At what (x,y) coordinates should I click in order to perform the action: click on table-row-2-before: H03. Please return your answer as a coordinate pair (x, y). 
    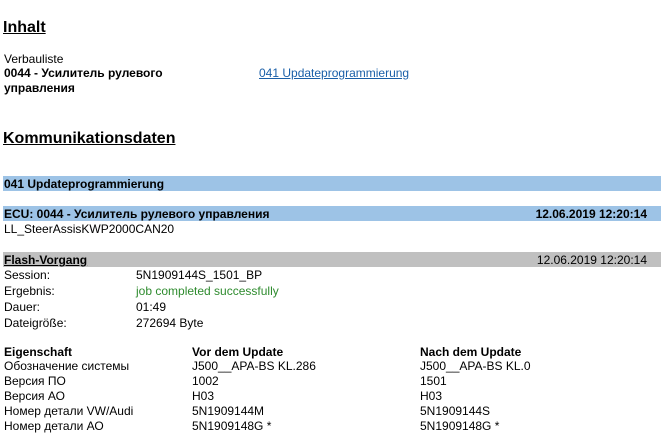
    Looking at the image, I should click on (203, 396).